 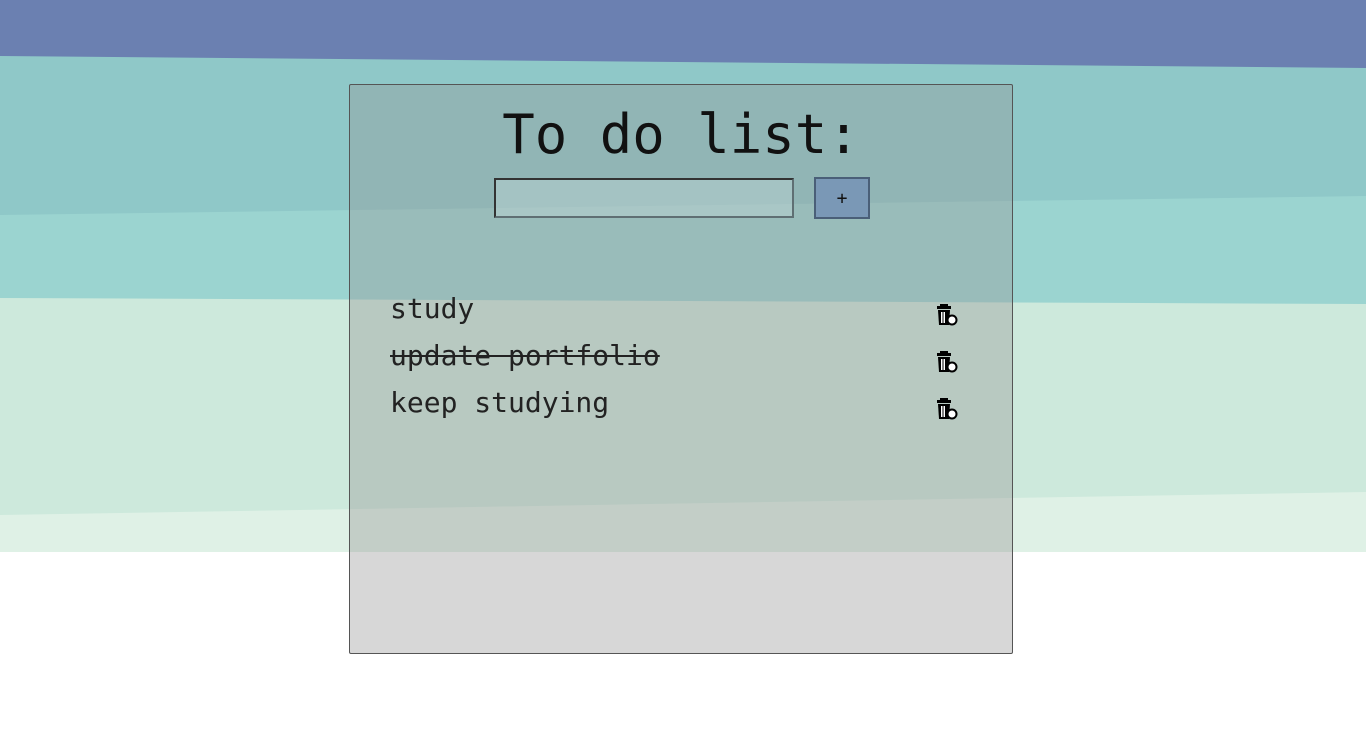 I want to click on todo-list: study update portfolio keep studying, so click(x=682, y=359).